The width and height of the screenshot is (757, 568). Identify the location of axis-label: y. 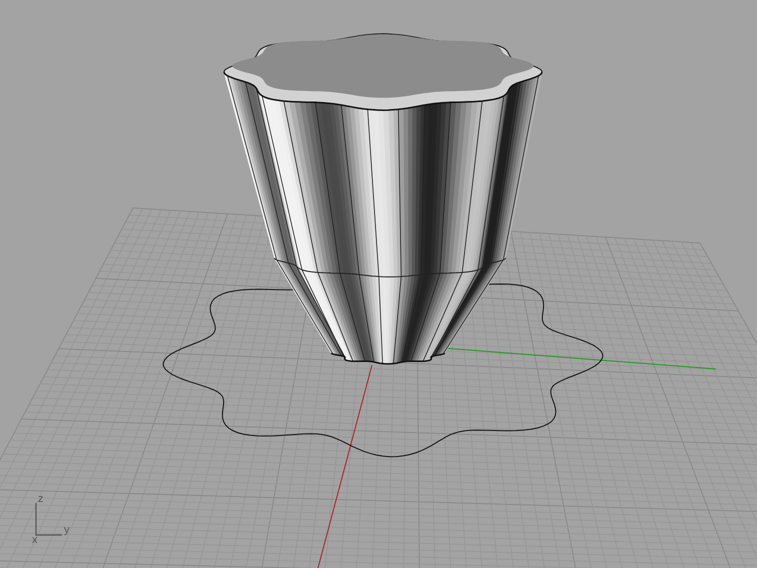
(67, 530).